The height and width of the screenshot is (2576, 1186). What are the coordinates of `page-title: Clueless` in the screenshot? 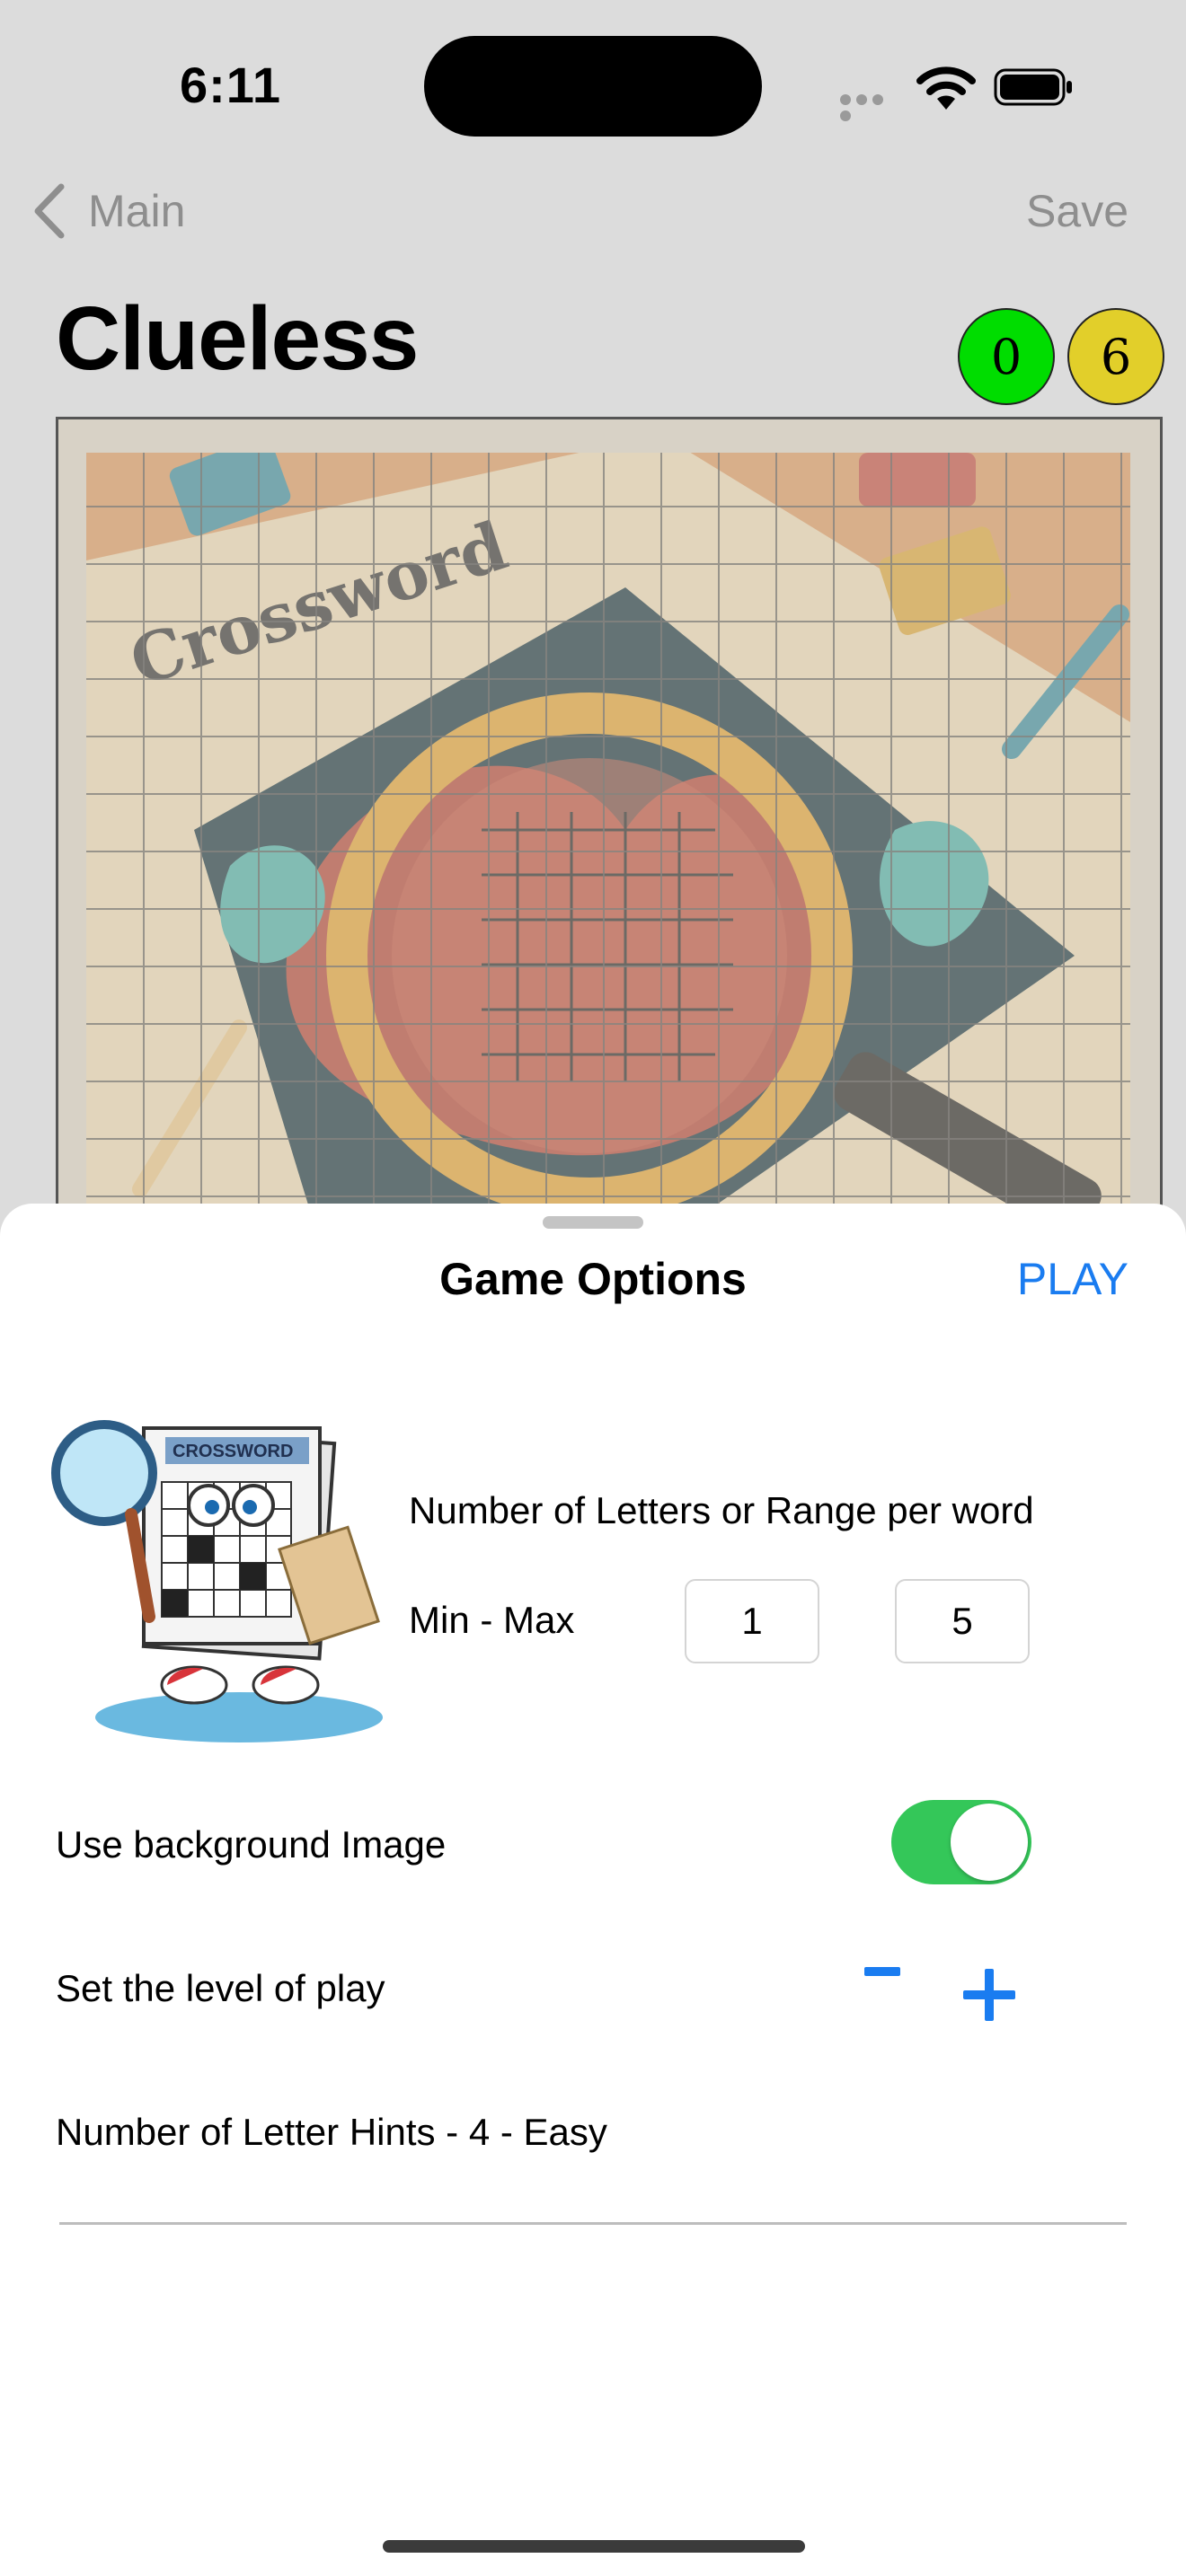 It's located at (237, 338).